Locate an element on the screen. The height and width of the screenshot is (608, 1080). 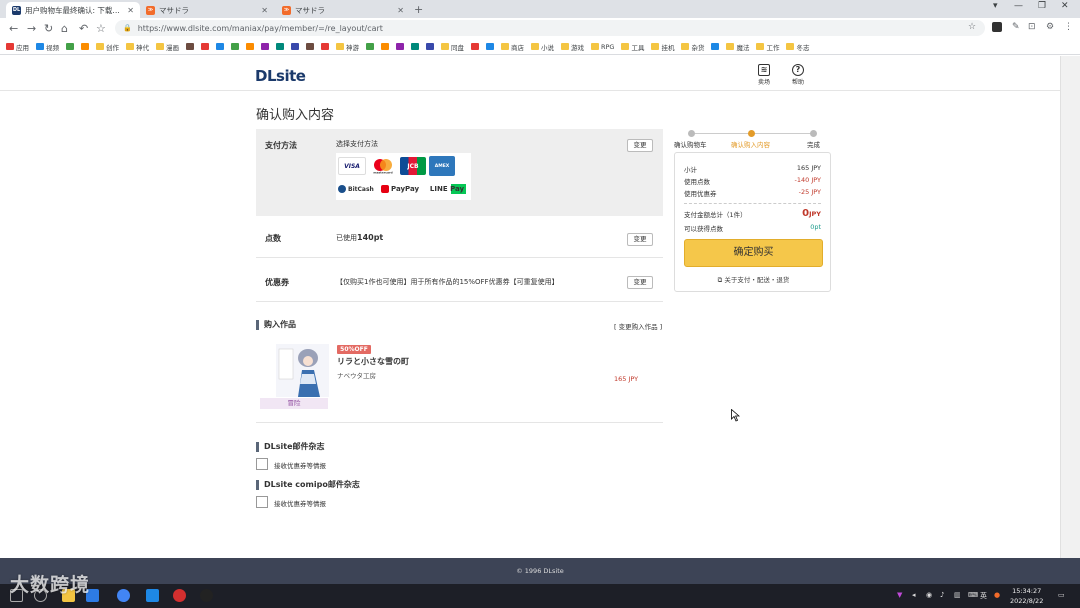
bookmark-item: 杂货 is located at coordinates (692, 47).